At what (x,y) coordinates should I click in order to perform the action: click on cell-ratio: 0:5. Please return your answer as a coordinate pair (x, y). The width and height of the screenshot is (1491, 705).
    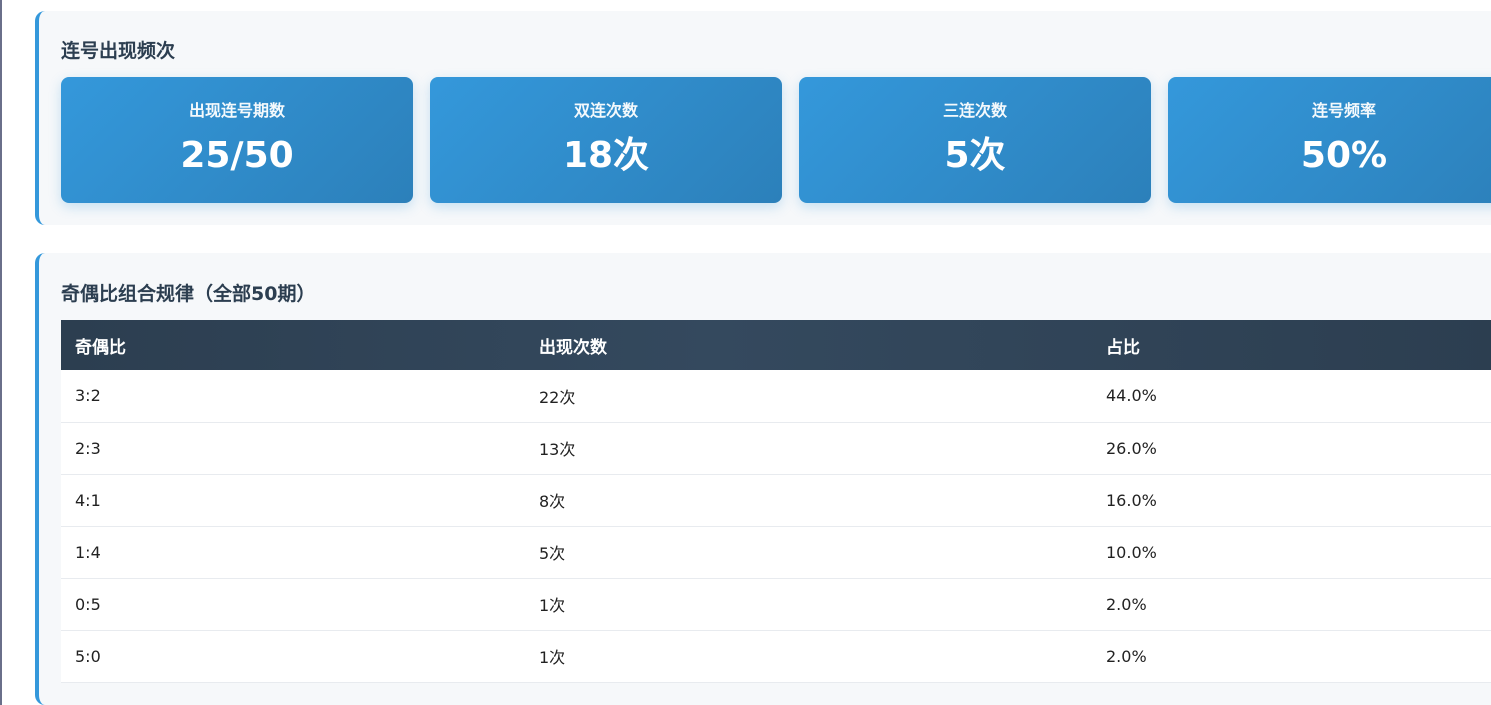
    Looking at the image, I should click on (293, 604).